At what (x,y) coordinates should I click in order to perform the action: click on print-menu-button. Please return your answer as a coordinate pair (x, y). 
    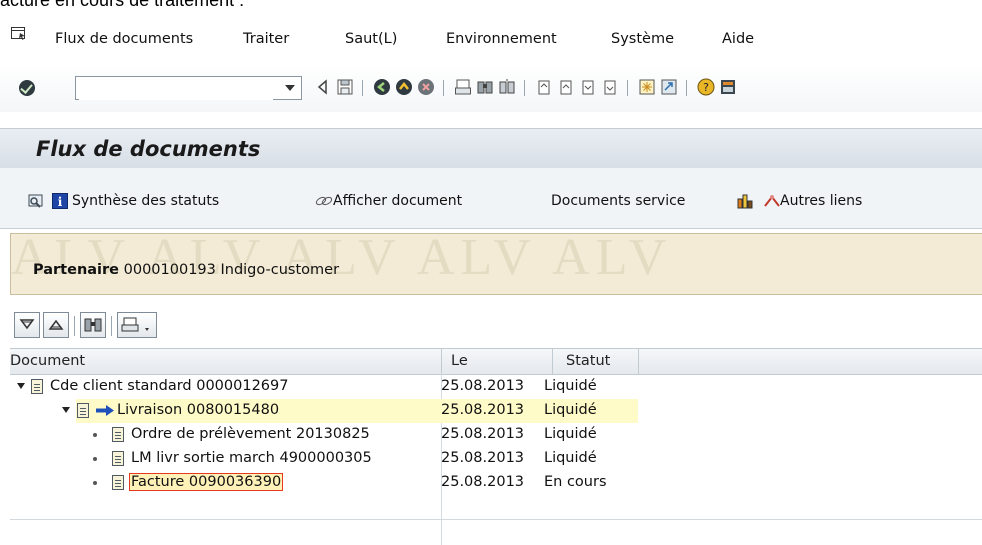
    Looking at the image, I should click on (137, 325).